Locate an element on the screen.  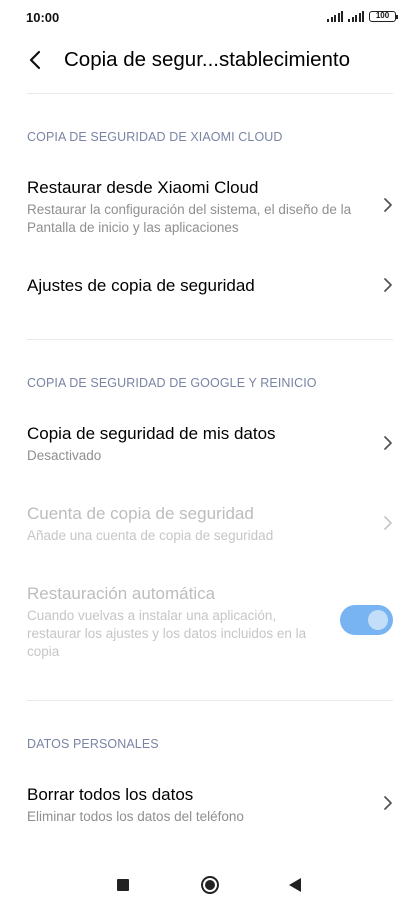
app-header: Copia de segur...stablecimiento is located at coordinates (210, 60).